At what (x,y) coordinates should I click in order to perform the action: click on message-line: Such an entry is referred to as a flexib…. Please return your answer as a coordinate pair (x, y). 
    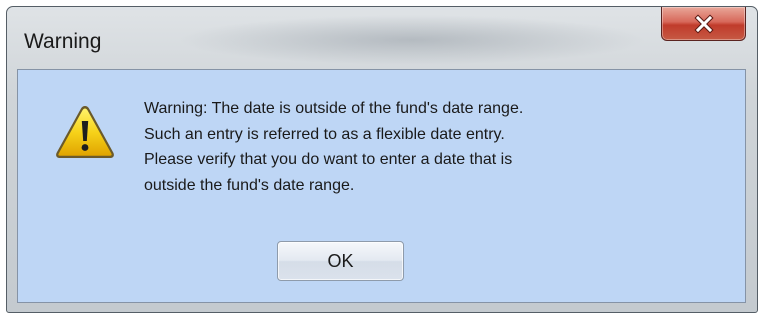
    Looking at the image, I should click on (324, 134).